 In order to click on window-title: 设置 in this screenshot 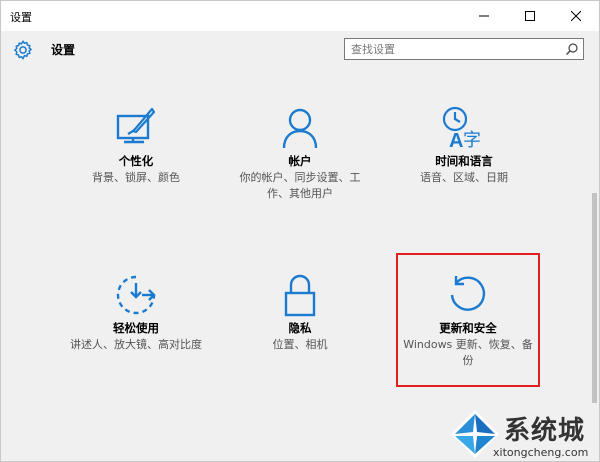, I will do `click(21, 17)`.